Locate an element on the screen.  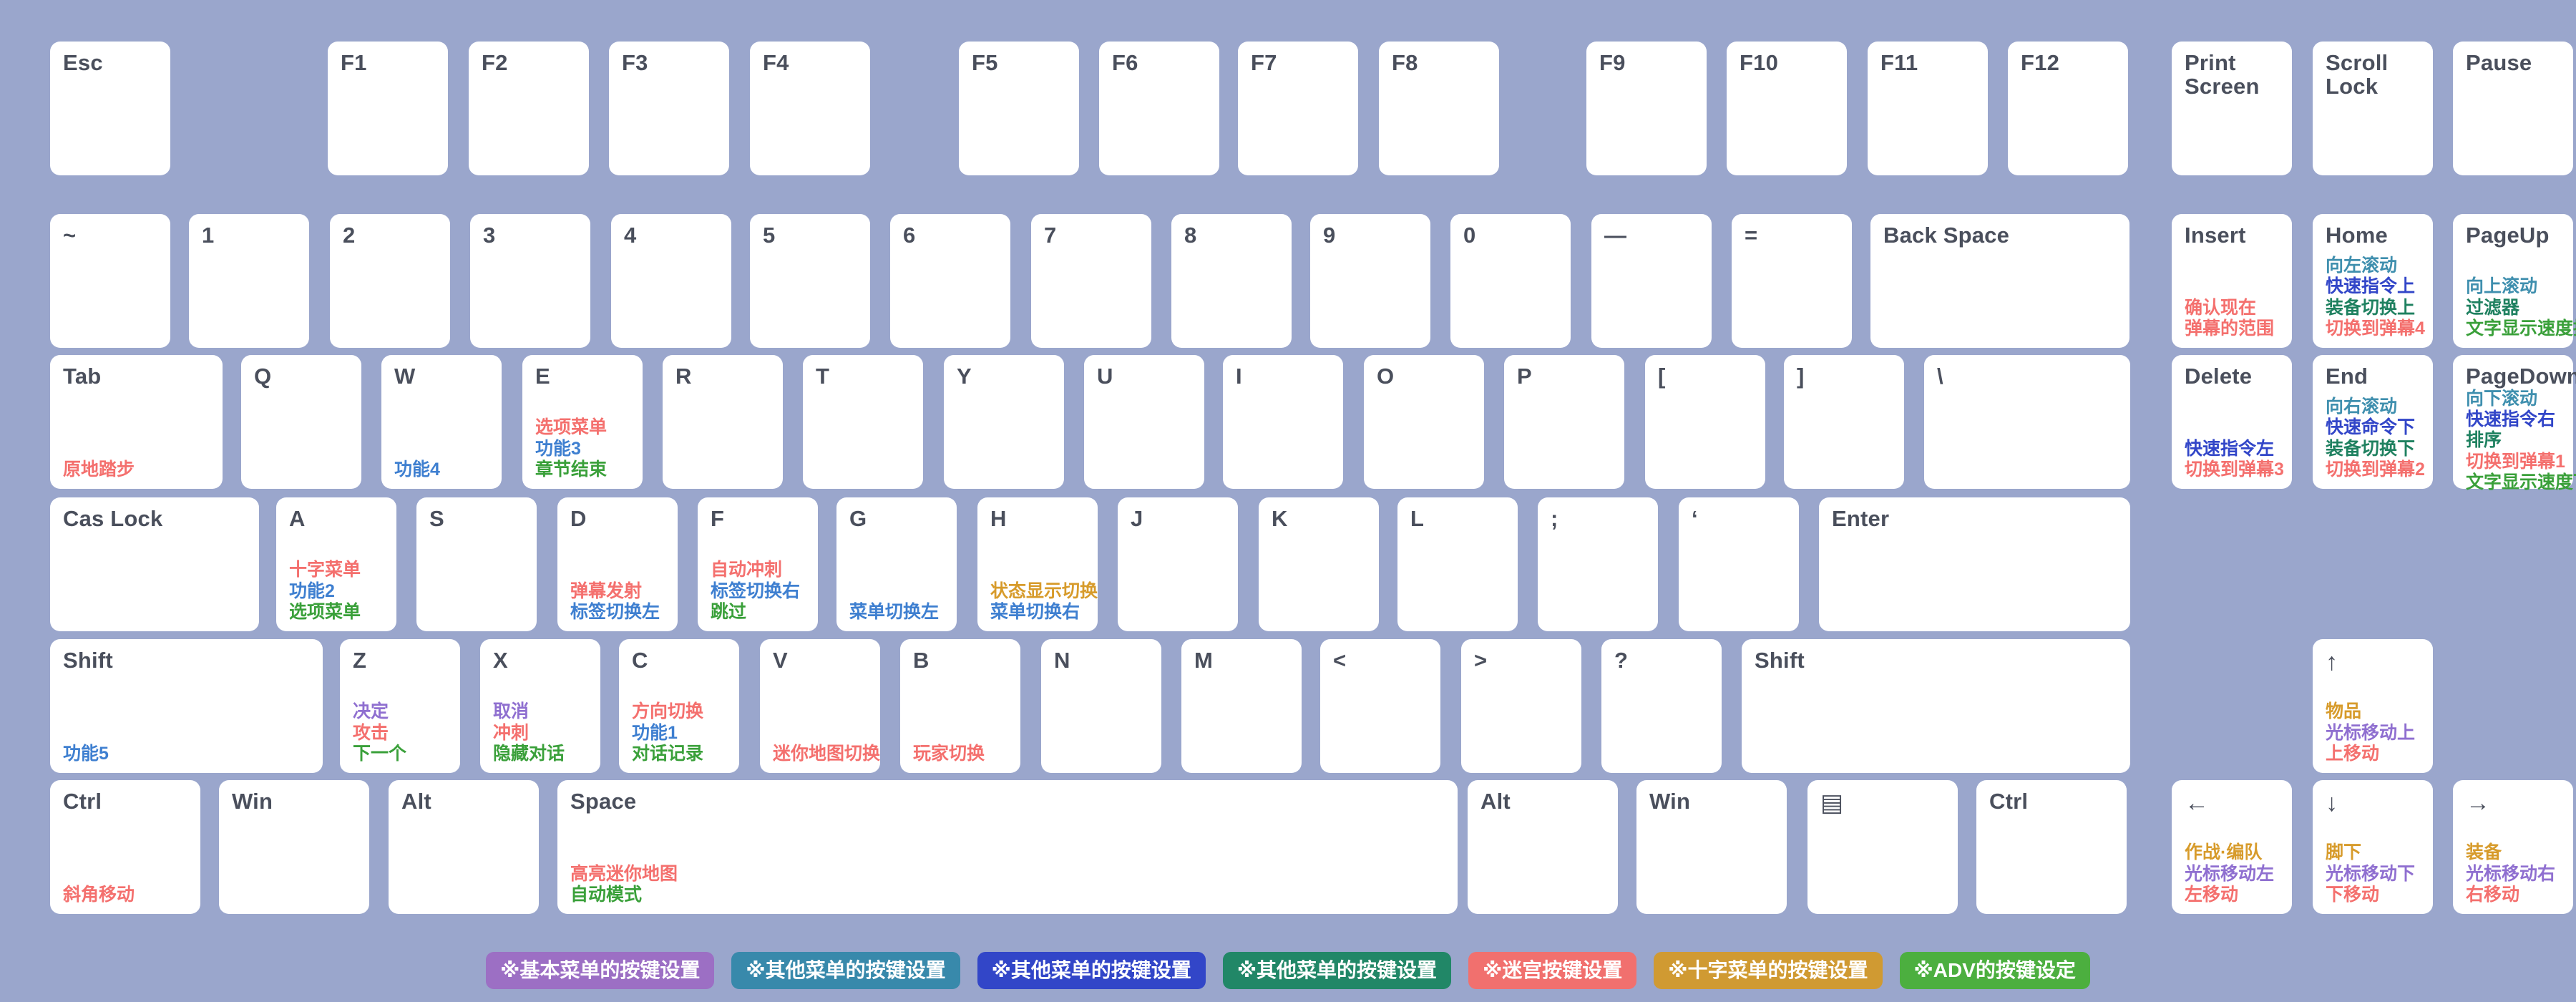
key-menu: ▤ is located at coordinates (1882, 847).